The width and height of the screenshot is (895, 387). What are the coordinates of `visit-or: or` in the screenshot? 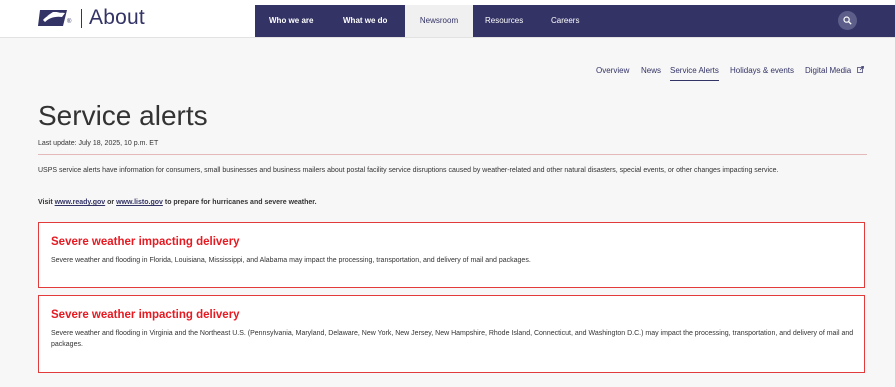 It's located at (111, 202).